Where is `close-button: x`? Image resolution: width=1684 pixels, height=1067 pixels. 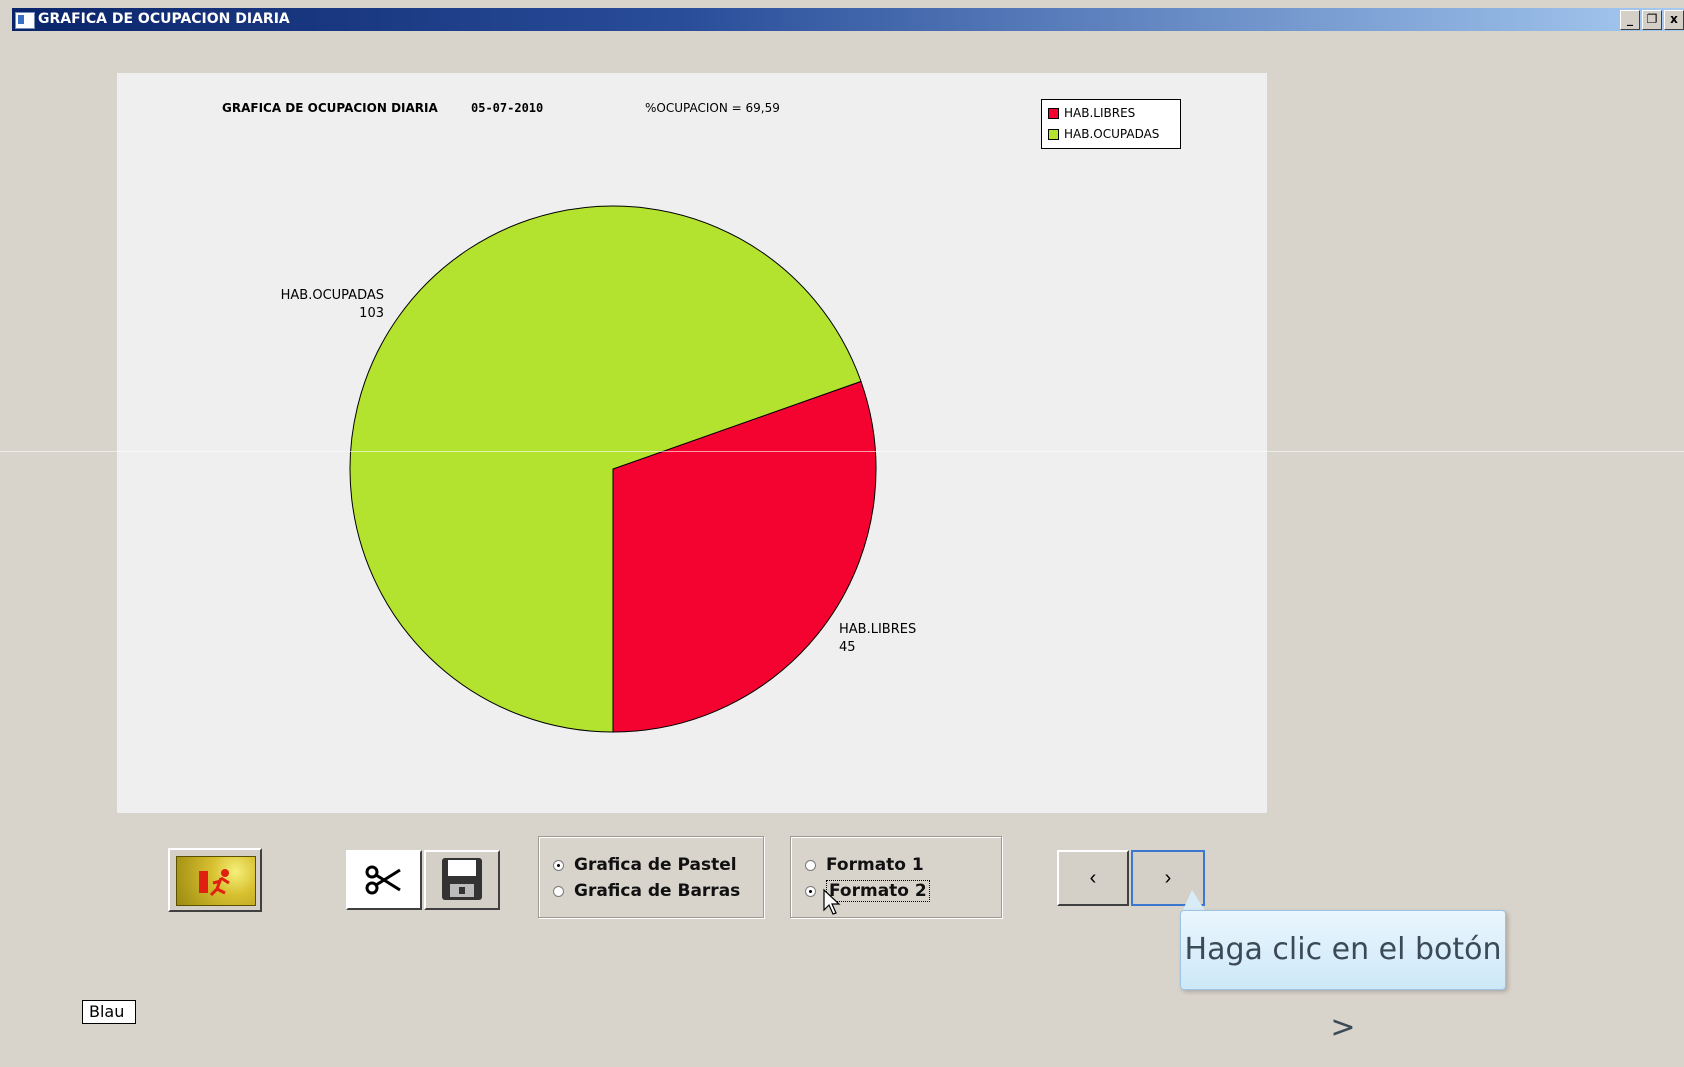
close-button: x is located at coordinates (1674, 20).